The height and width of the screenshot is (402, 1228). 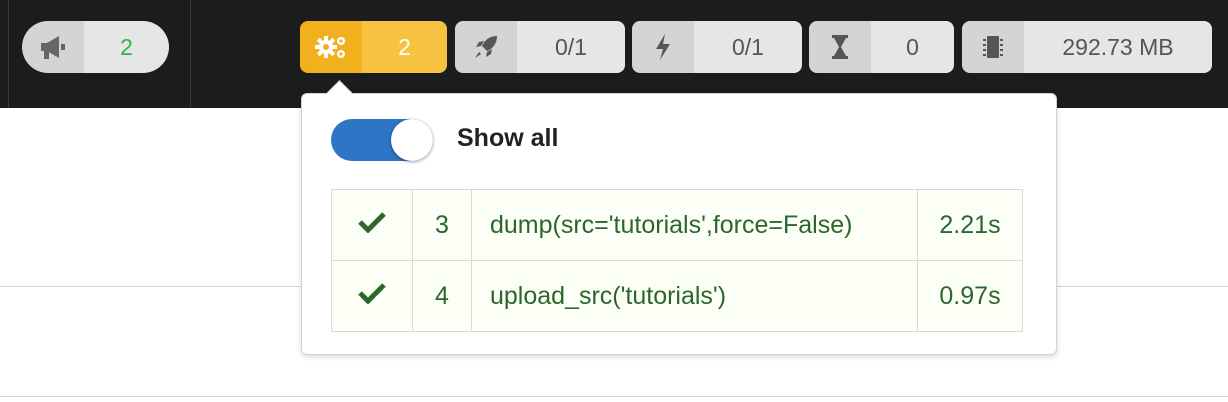 What do you see at coordinates (331, 47) in the screenshot?
I see `gears-icon` at bounding box center [331, 47].